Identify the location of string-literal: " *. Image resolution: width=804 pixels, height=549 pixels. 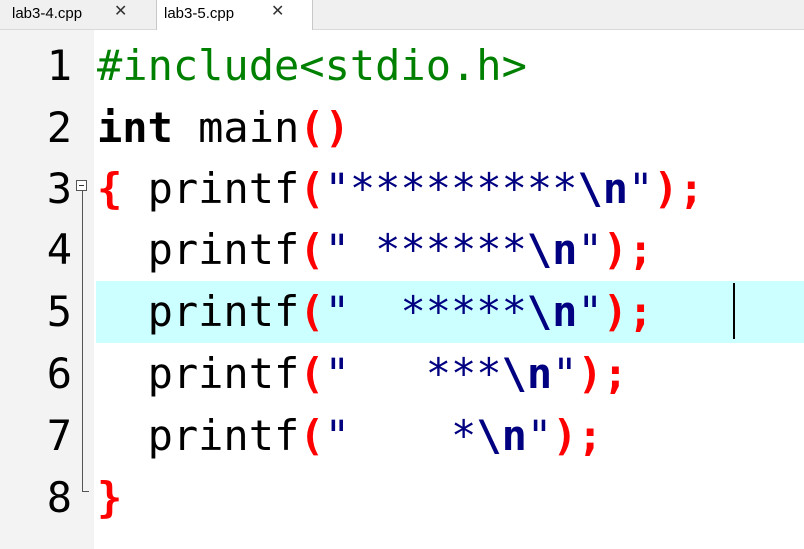
(400, 435).